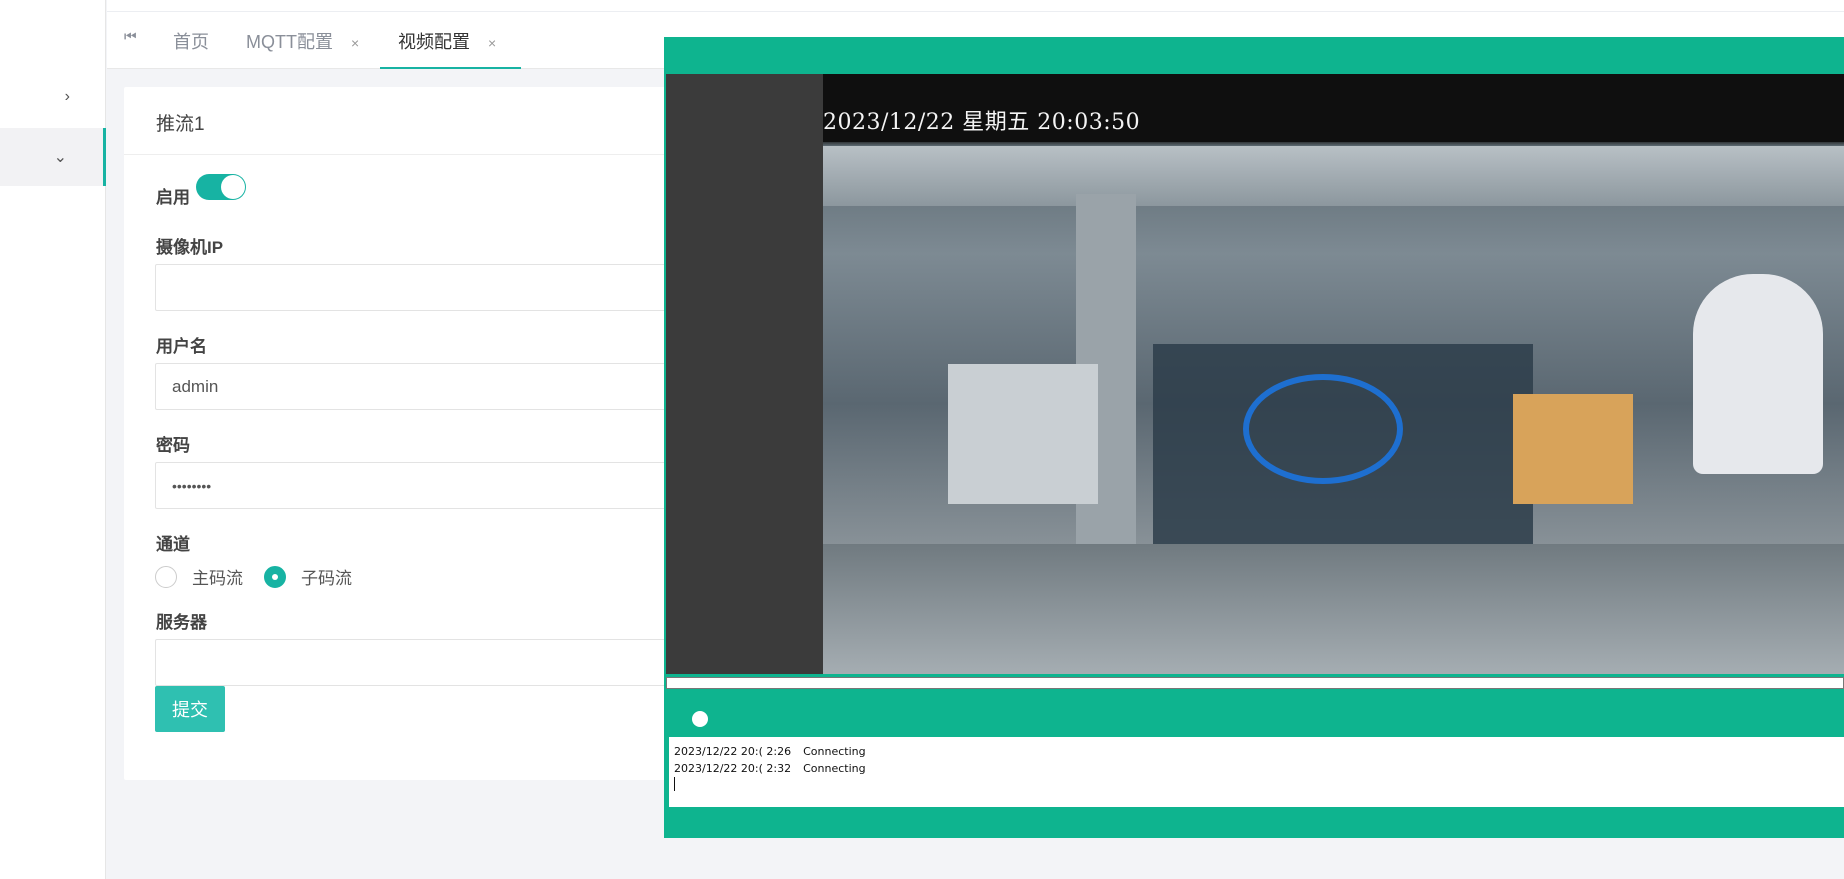  What do you see at coordinates (700, 719) in the screenshot?
I see `play-button` at bounding box center [700, 719].